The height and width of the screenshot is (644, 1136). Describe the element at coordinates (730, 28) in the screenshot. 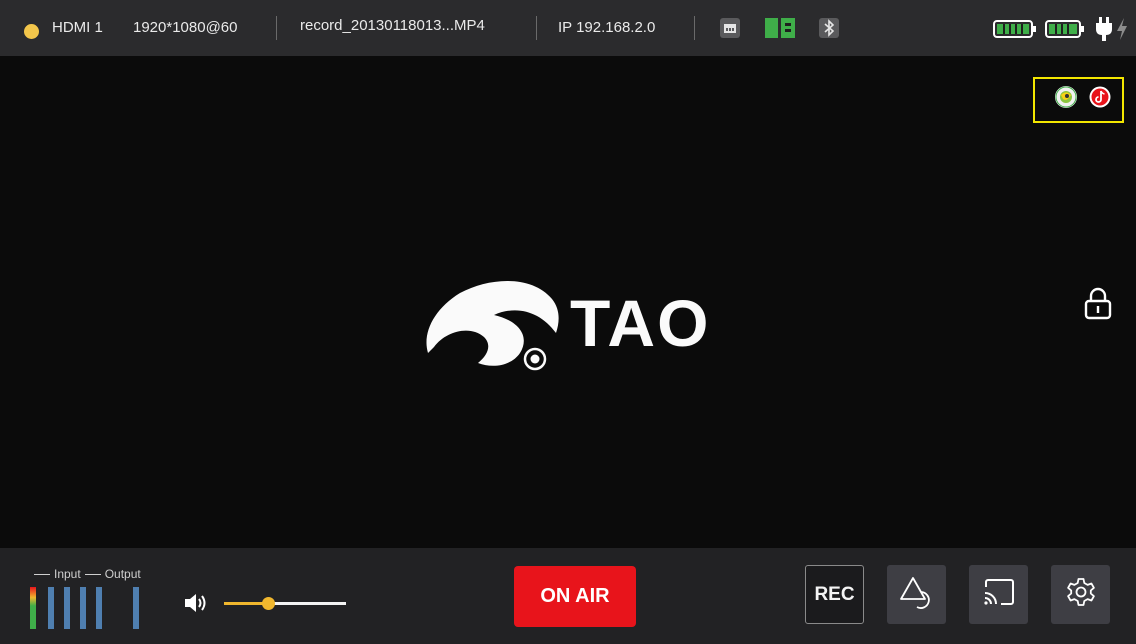

I see `ethernet-icon` at that location.